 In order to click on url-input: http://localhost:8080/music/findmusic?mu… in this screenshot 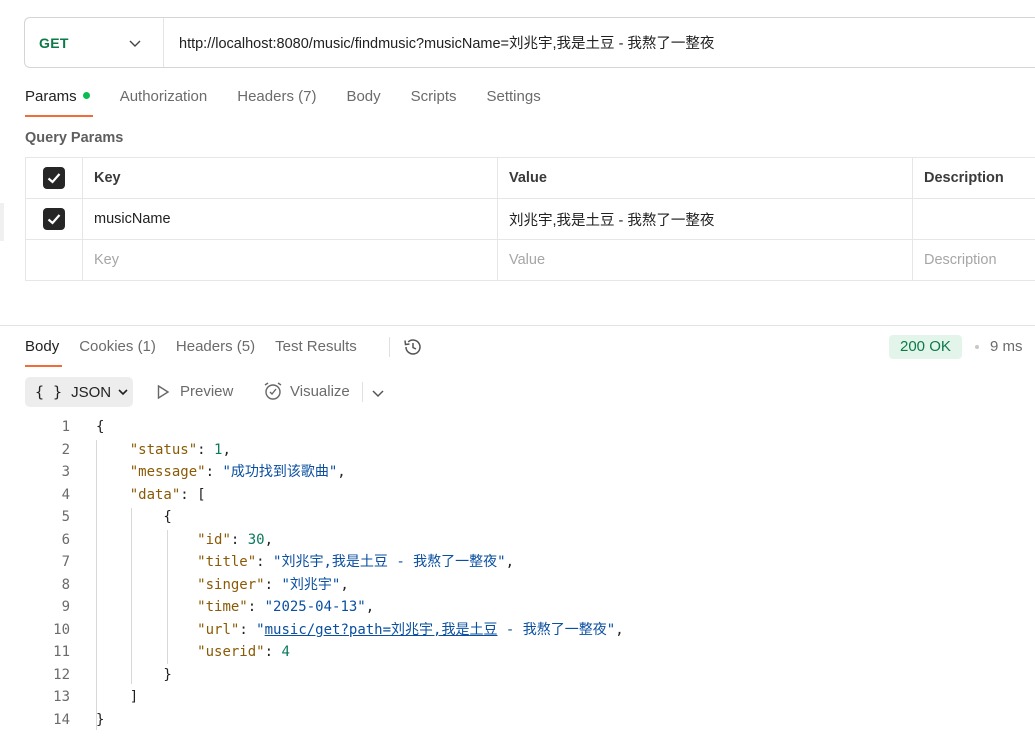, I will do `click(439, 42)`.